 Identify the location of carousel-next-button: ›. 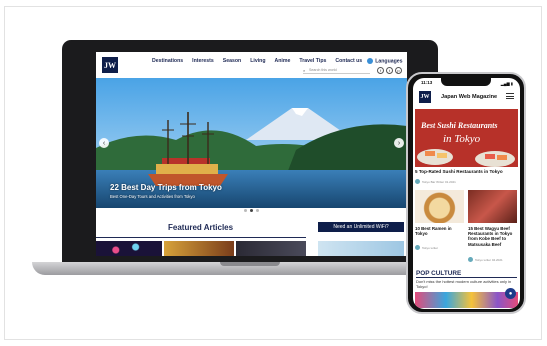
(399, 143).